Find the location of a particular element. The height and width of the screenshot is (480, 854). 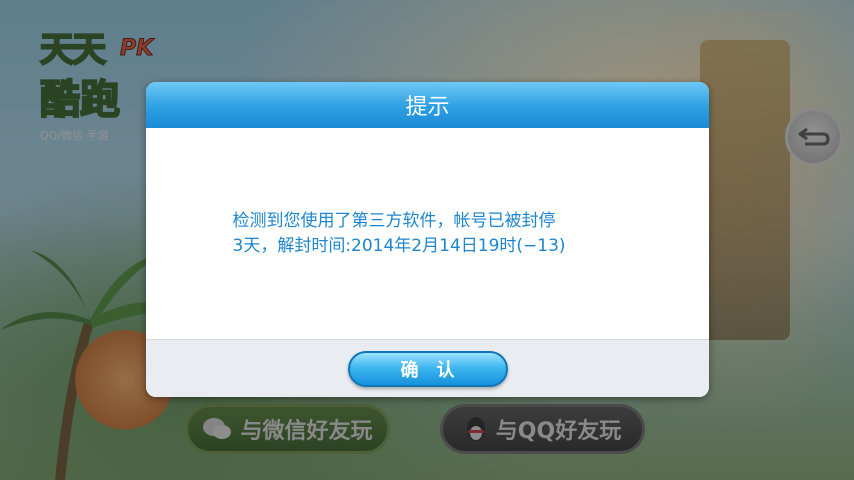

dialog-title: 提示 is located at coordinates (427, 107).